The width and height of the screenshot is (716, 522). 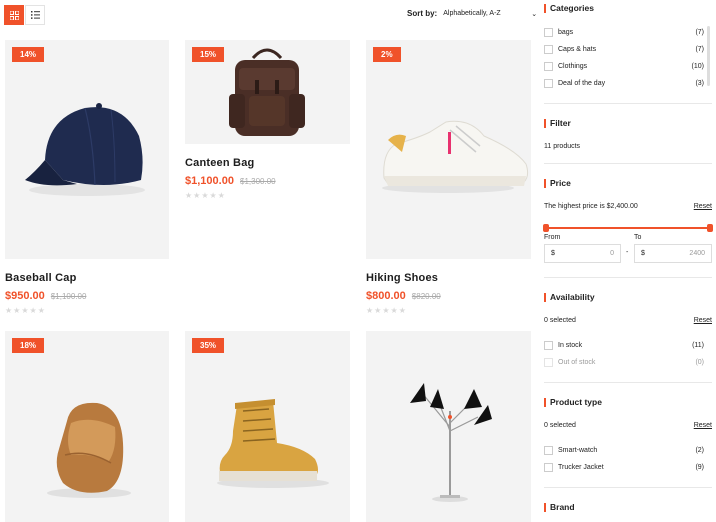 I want to click on product-card: 35%, so click(x=267, y=426).